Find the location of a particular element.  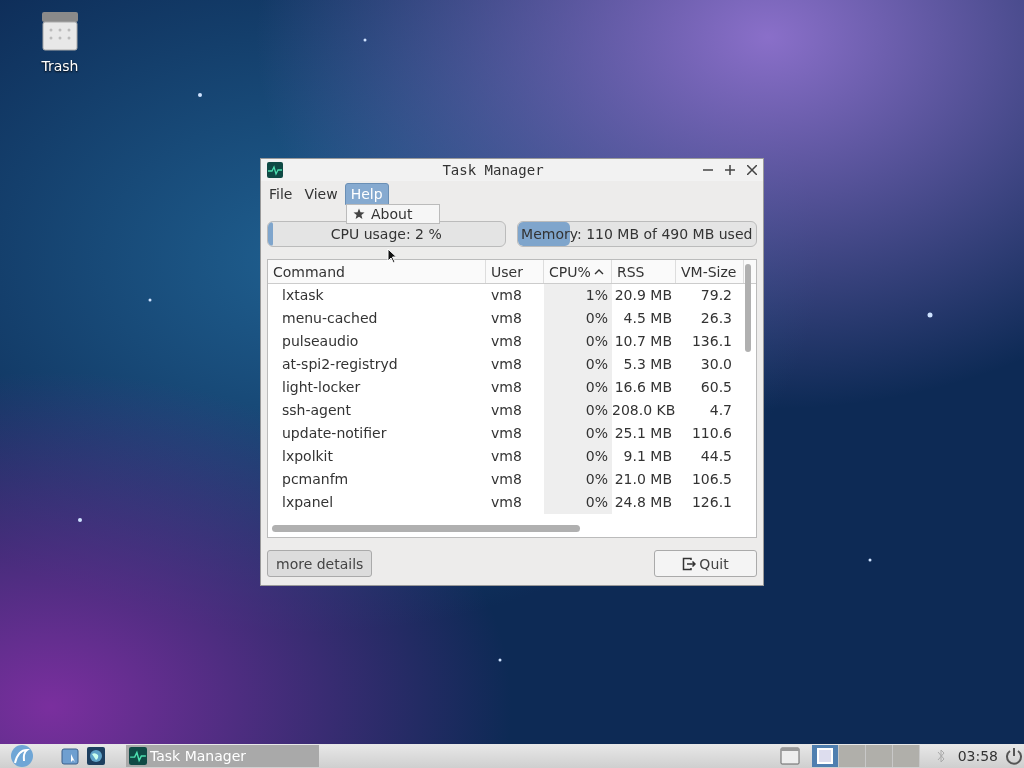

table-cell-text: 9.1 MB is located at coordinates (647, 456).